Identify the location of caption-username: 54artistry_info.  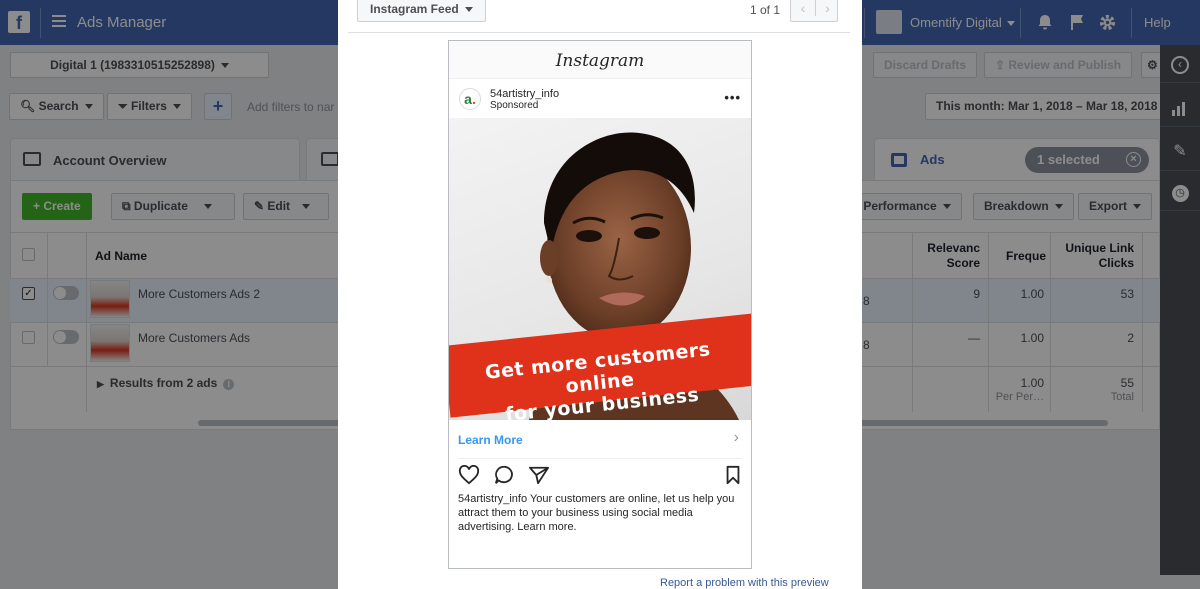
(492, 499).